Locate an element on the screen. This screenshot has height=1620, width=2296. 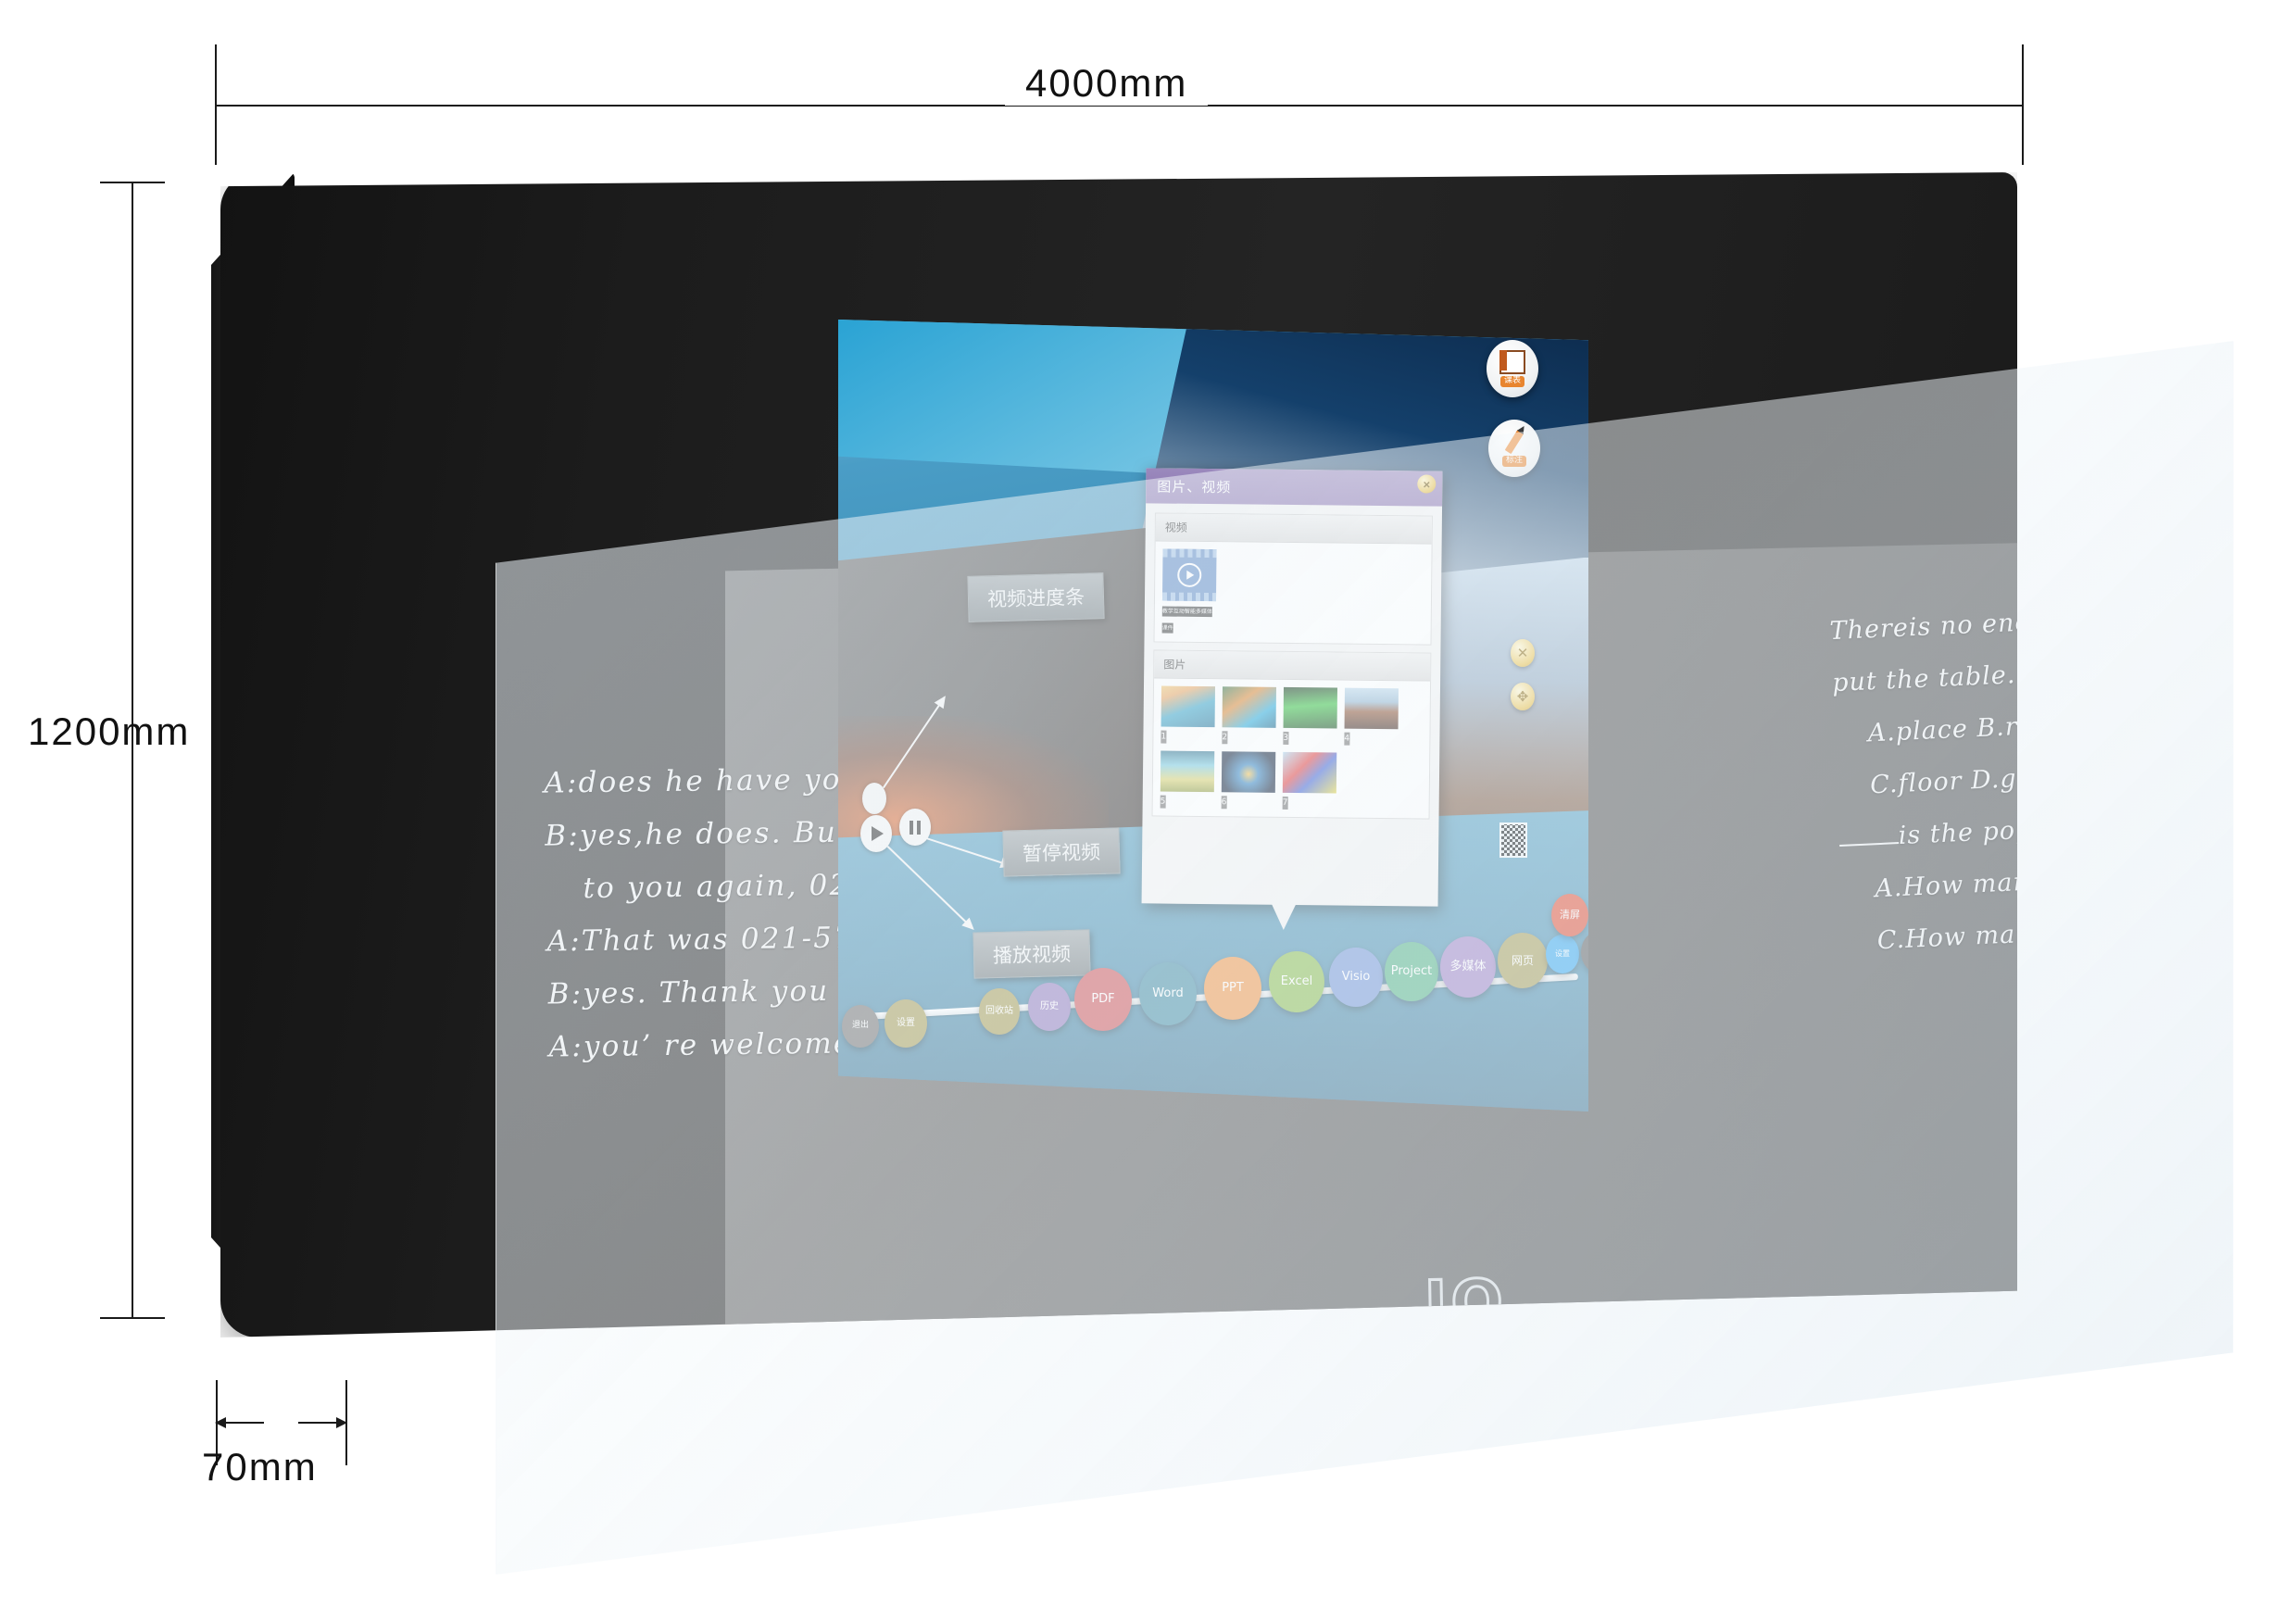
image-thumb-caption: 3 is located at coordinates (1286, 738).